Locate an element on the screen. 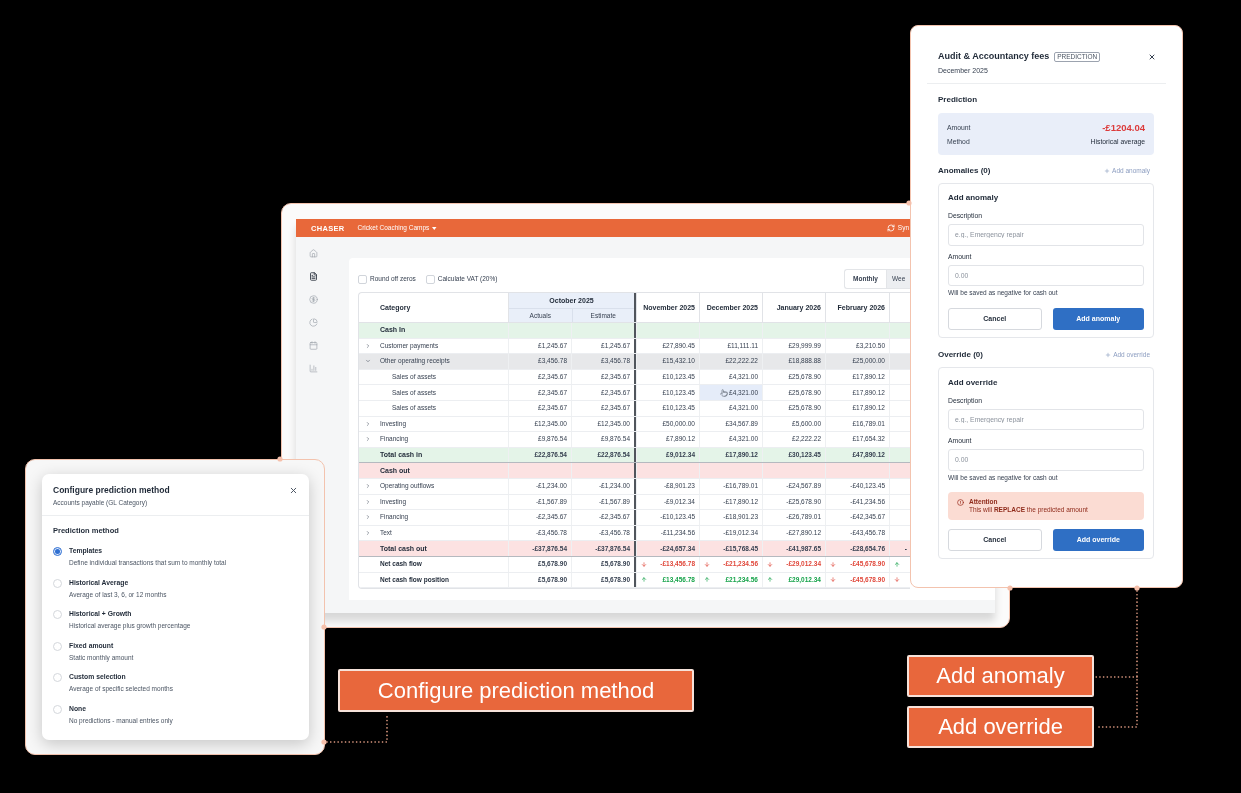 The height and width of the screenshot is (793, 1241). dialog-title: Configure prediction method is located at coordinates (111, 490).